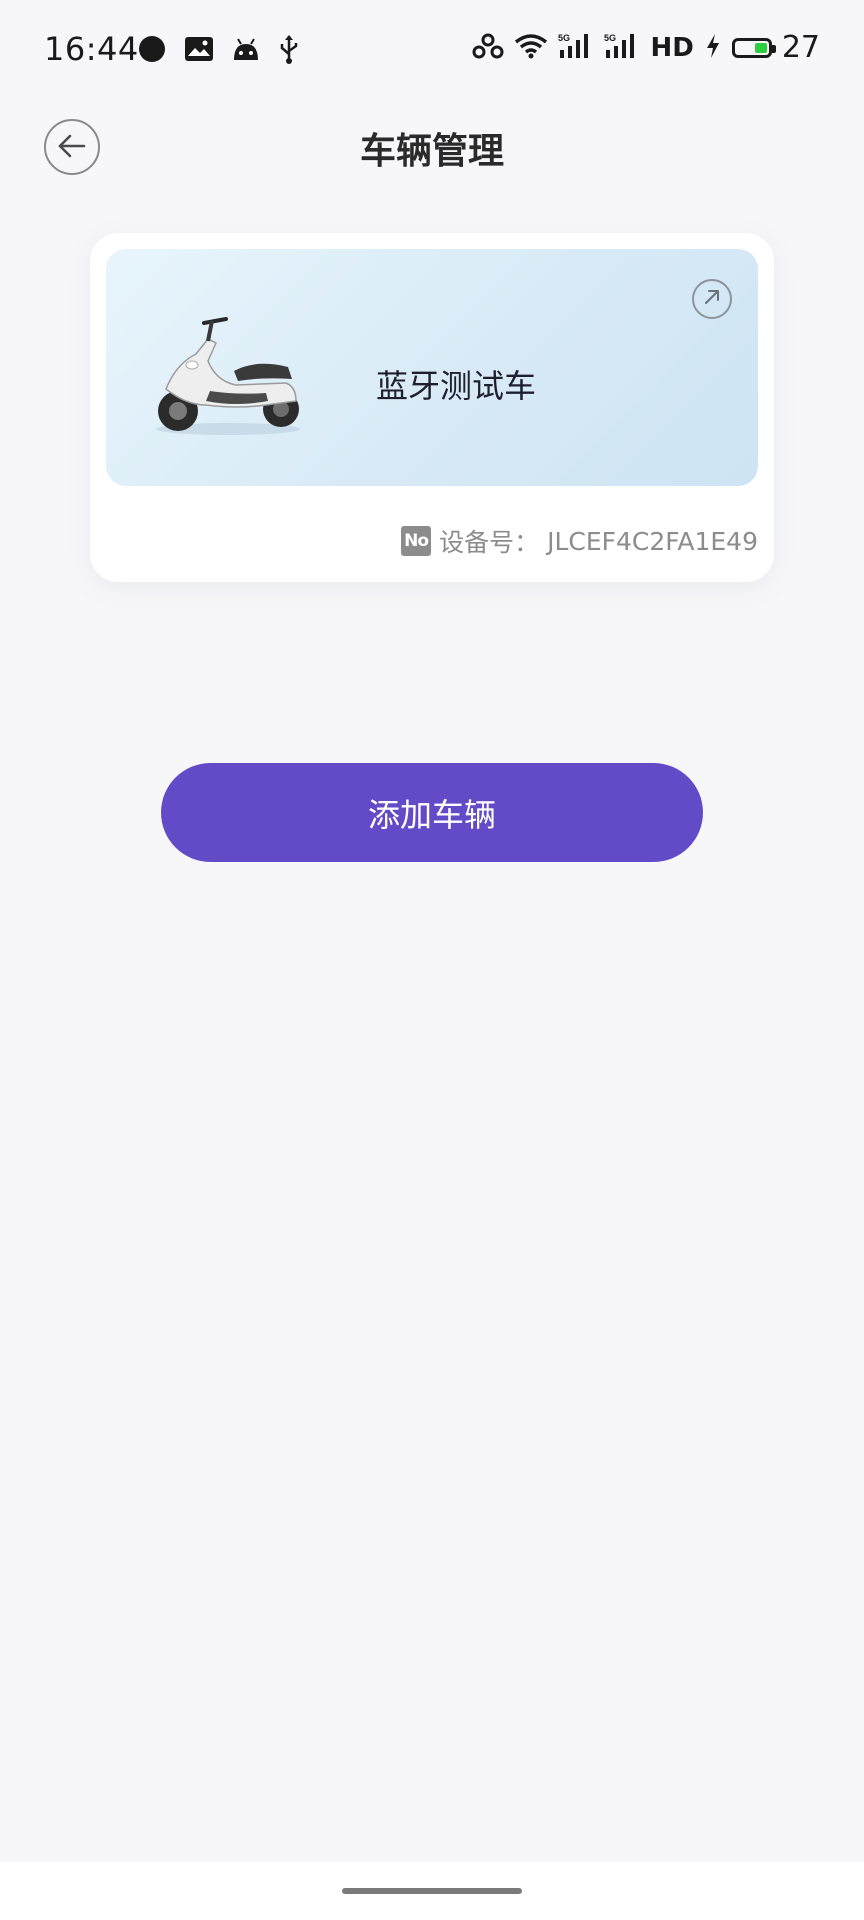 The image size is (864, 1920). I want to click on battery-icon, so click(753, 47).